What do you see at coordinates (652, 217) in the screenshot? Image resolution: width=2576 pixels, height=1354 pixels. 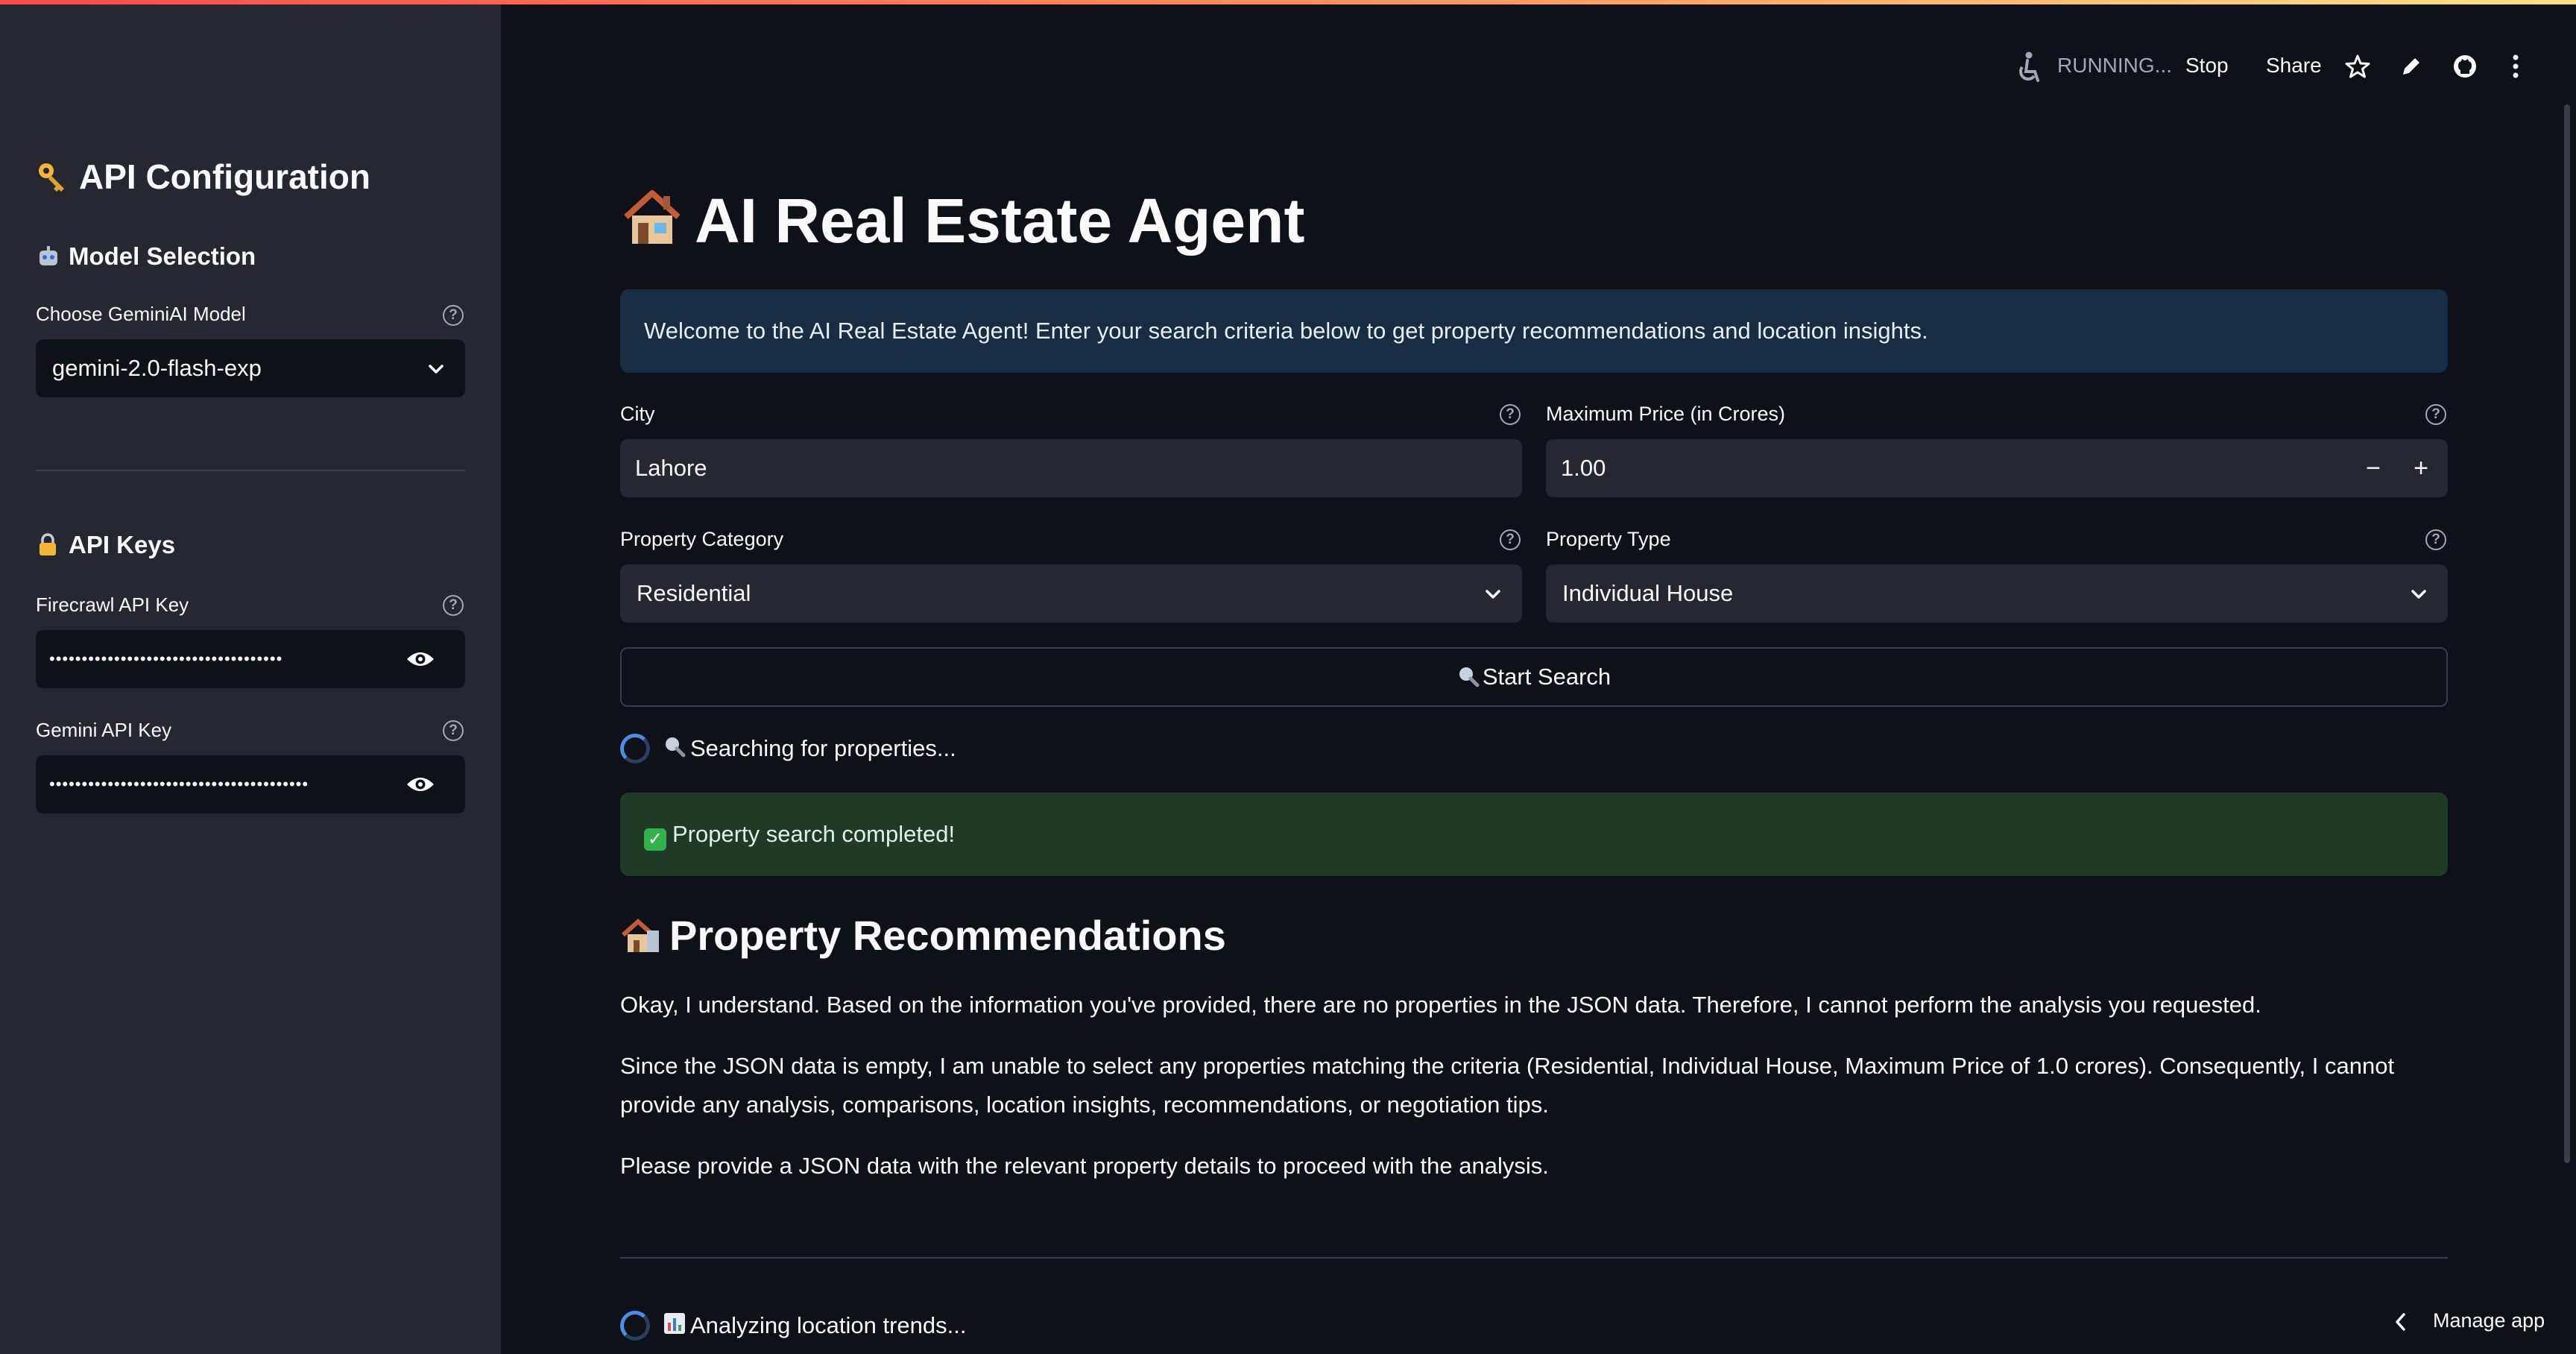 I see `house-icon` at bounding box center [652, 217].